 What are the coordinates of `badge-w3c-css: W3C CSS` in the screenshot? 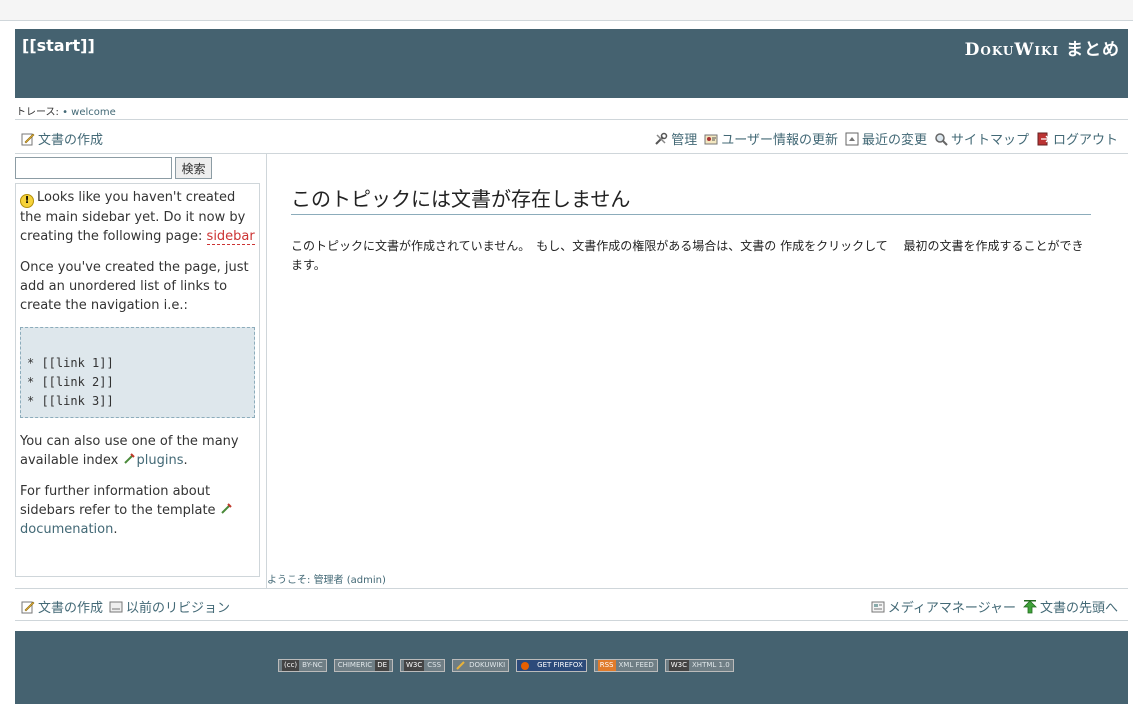 It's located at (423, 665).